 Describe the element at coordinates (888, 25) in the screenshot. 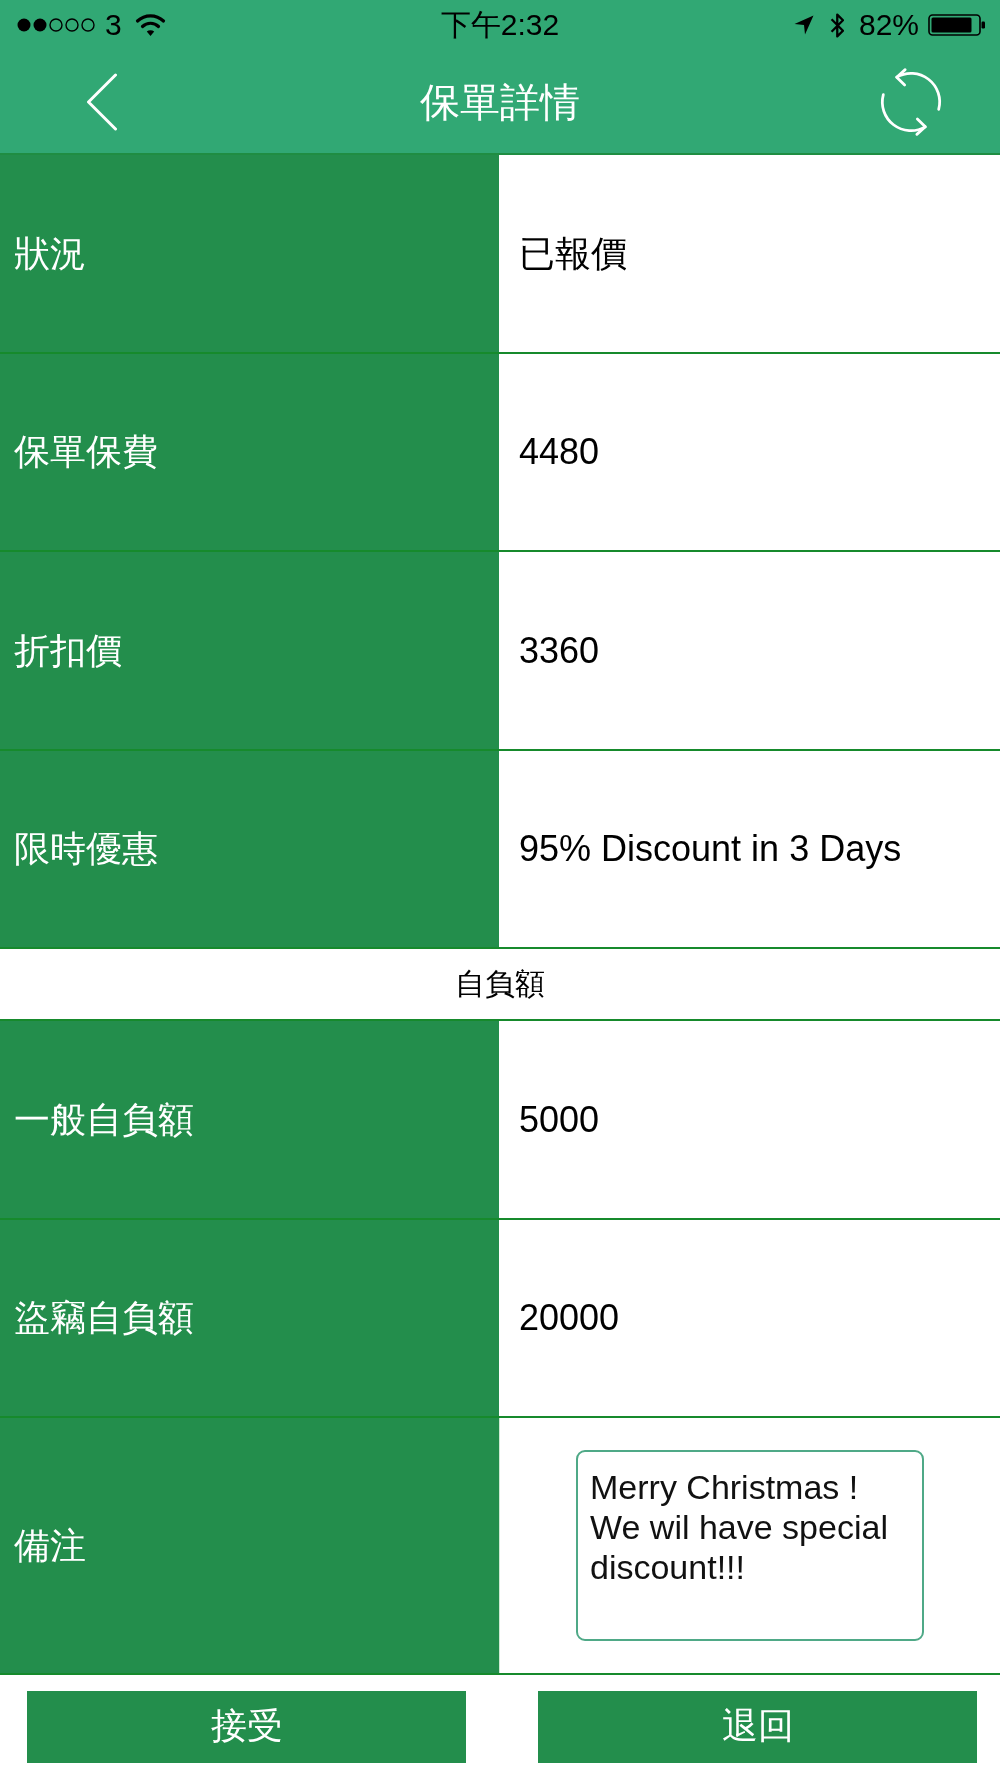

I see `battery-percentage: 82%` at that location.